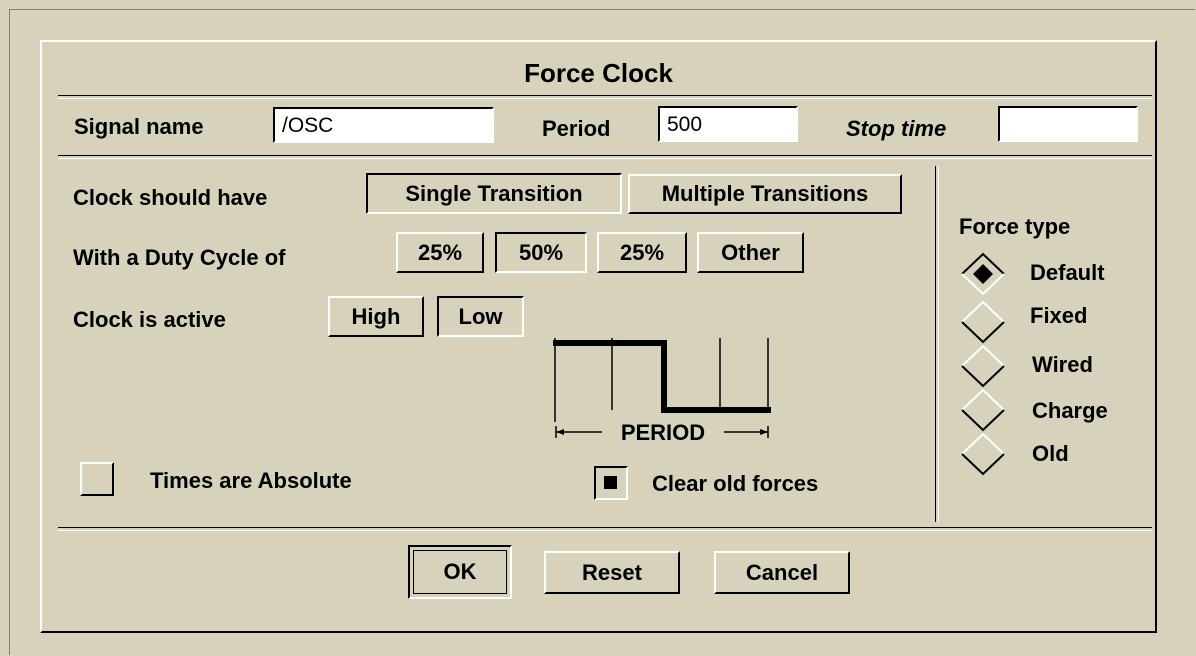 This screenshot has width=1196, height=656. Describe the element at coordinates (765, 194) in the screenshot. I see `multiple-transitions-button: Multiple Transitions` at that location.